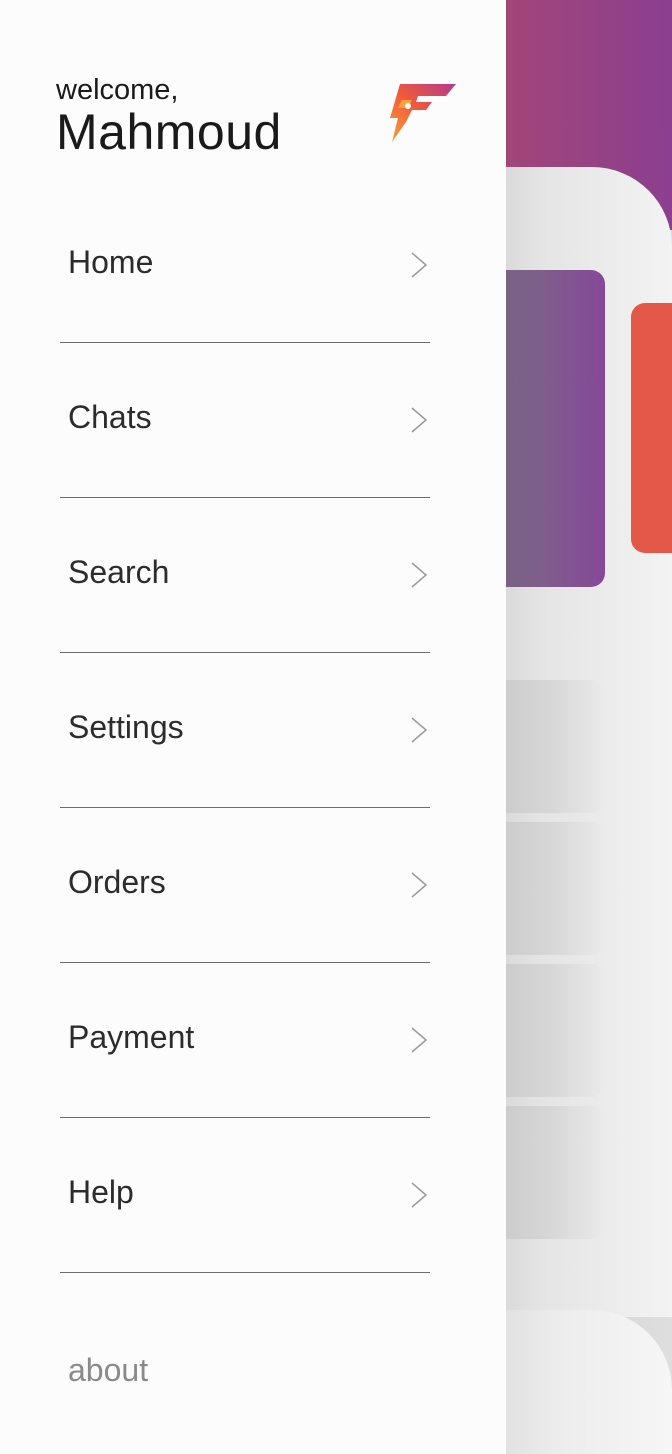 This screenshot has height=1454, width=672. I want to click on menu-item-label: Help, so click(101, 1192).